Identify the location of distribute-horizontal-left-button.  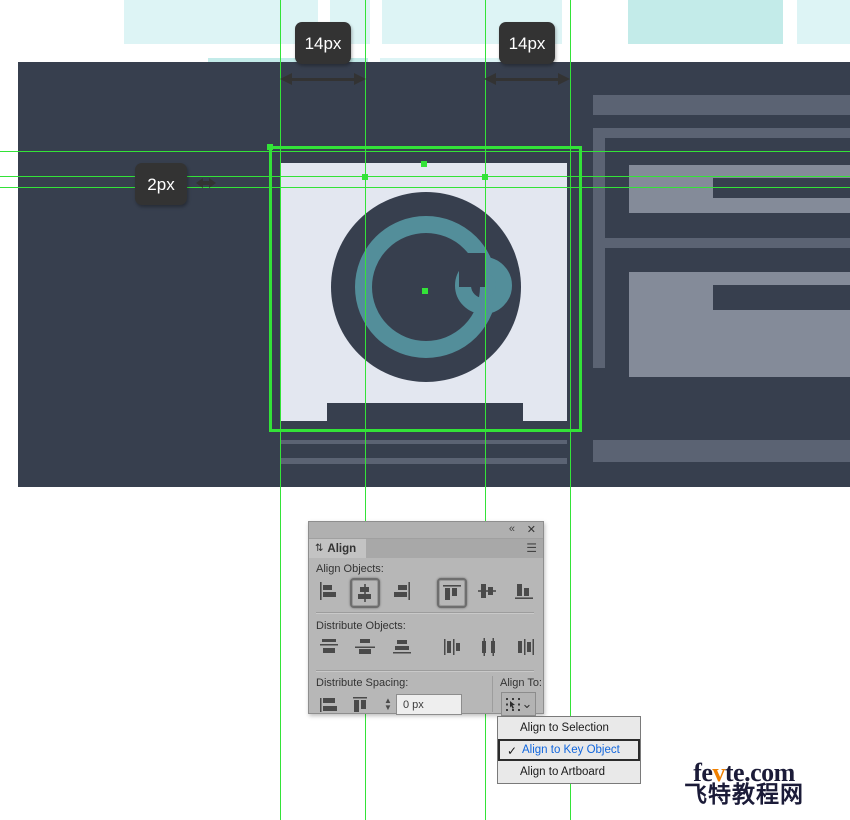
(452, 647).